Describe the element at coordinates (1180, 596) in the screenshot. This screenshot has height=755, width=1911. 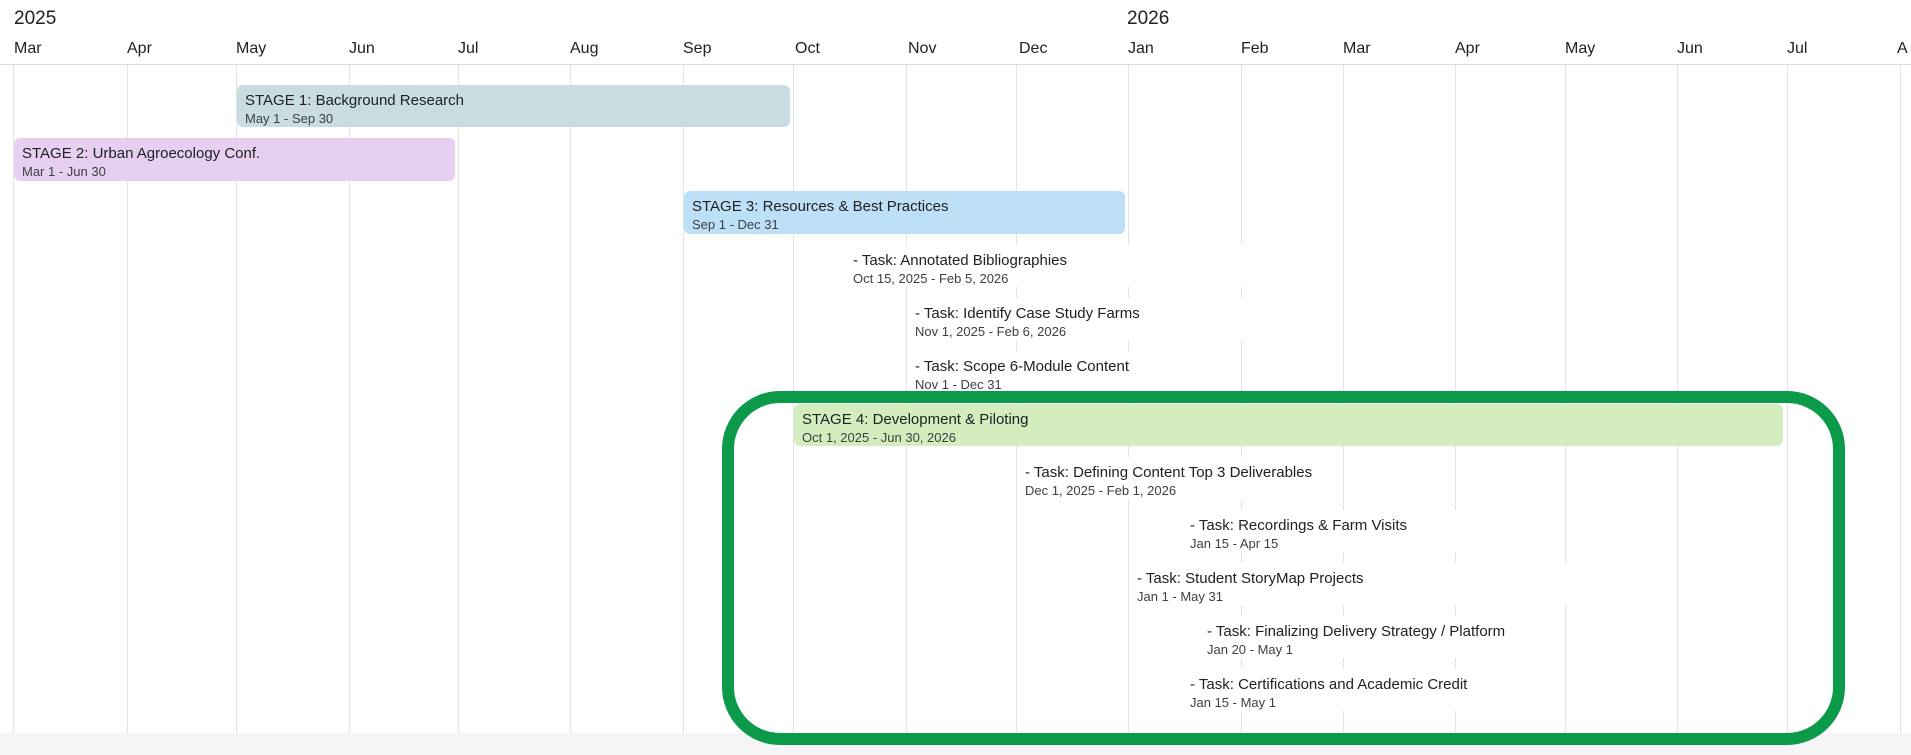
I see `bar-date-range: Jan 1 - May 31` at that location.